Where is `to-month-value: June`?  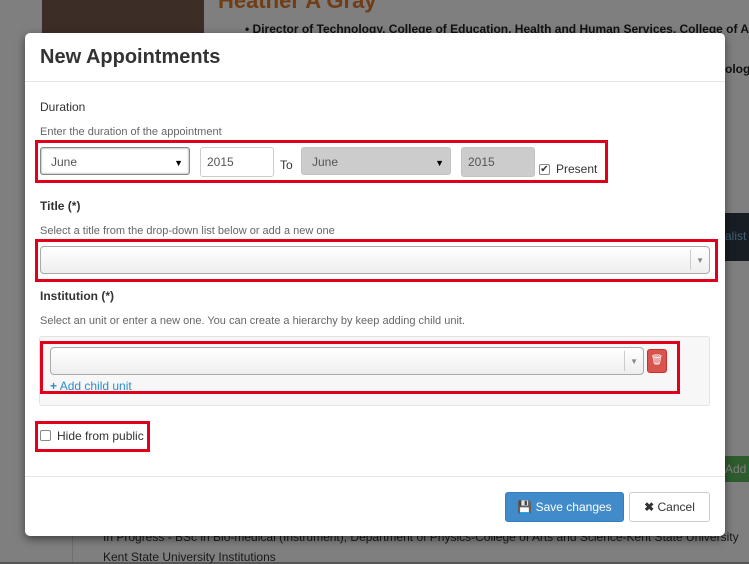
to-month-value: June is located at coordinates (325, 162).